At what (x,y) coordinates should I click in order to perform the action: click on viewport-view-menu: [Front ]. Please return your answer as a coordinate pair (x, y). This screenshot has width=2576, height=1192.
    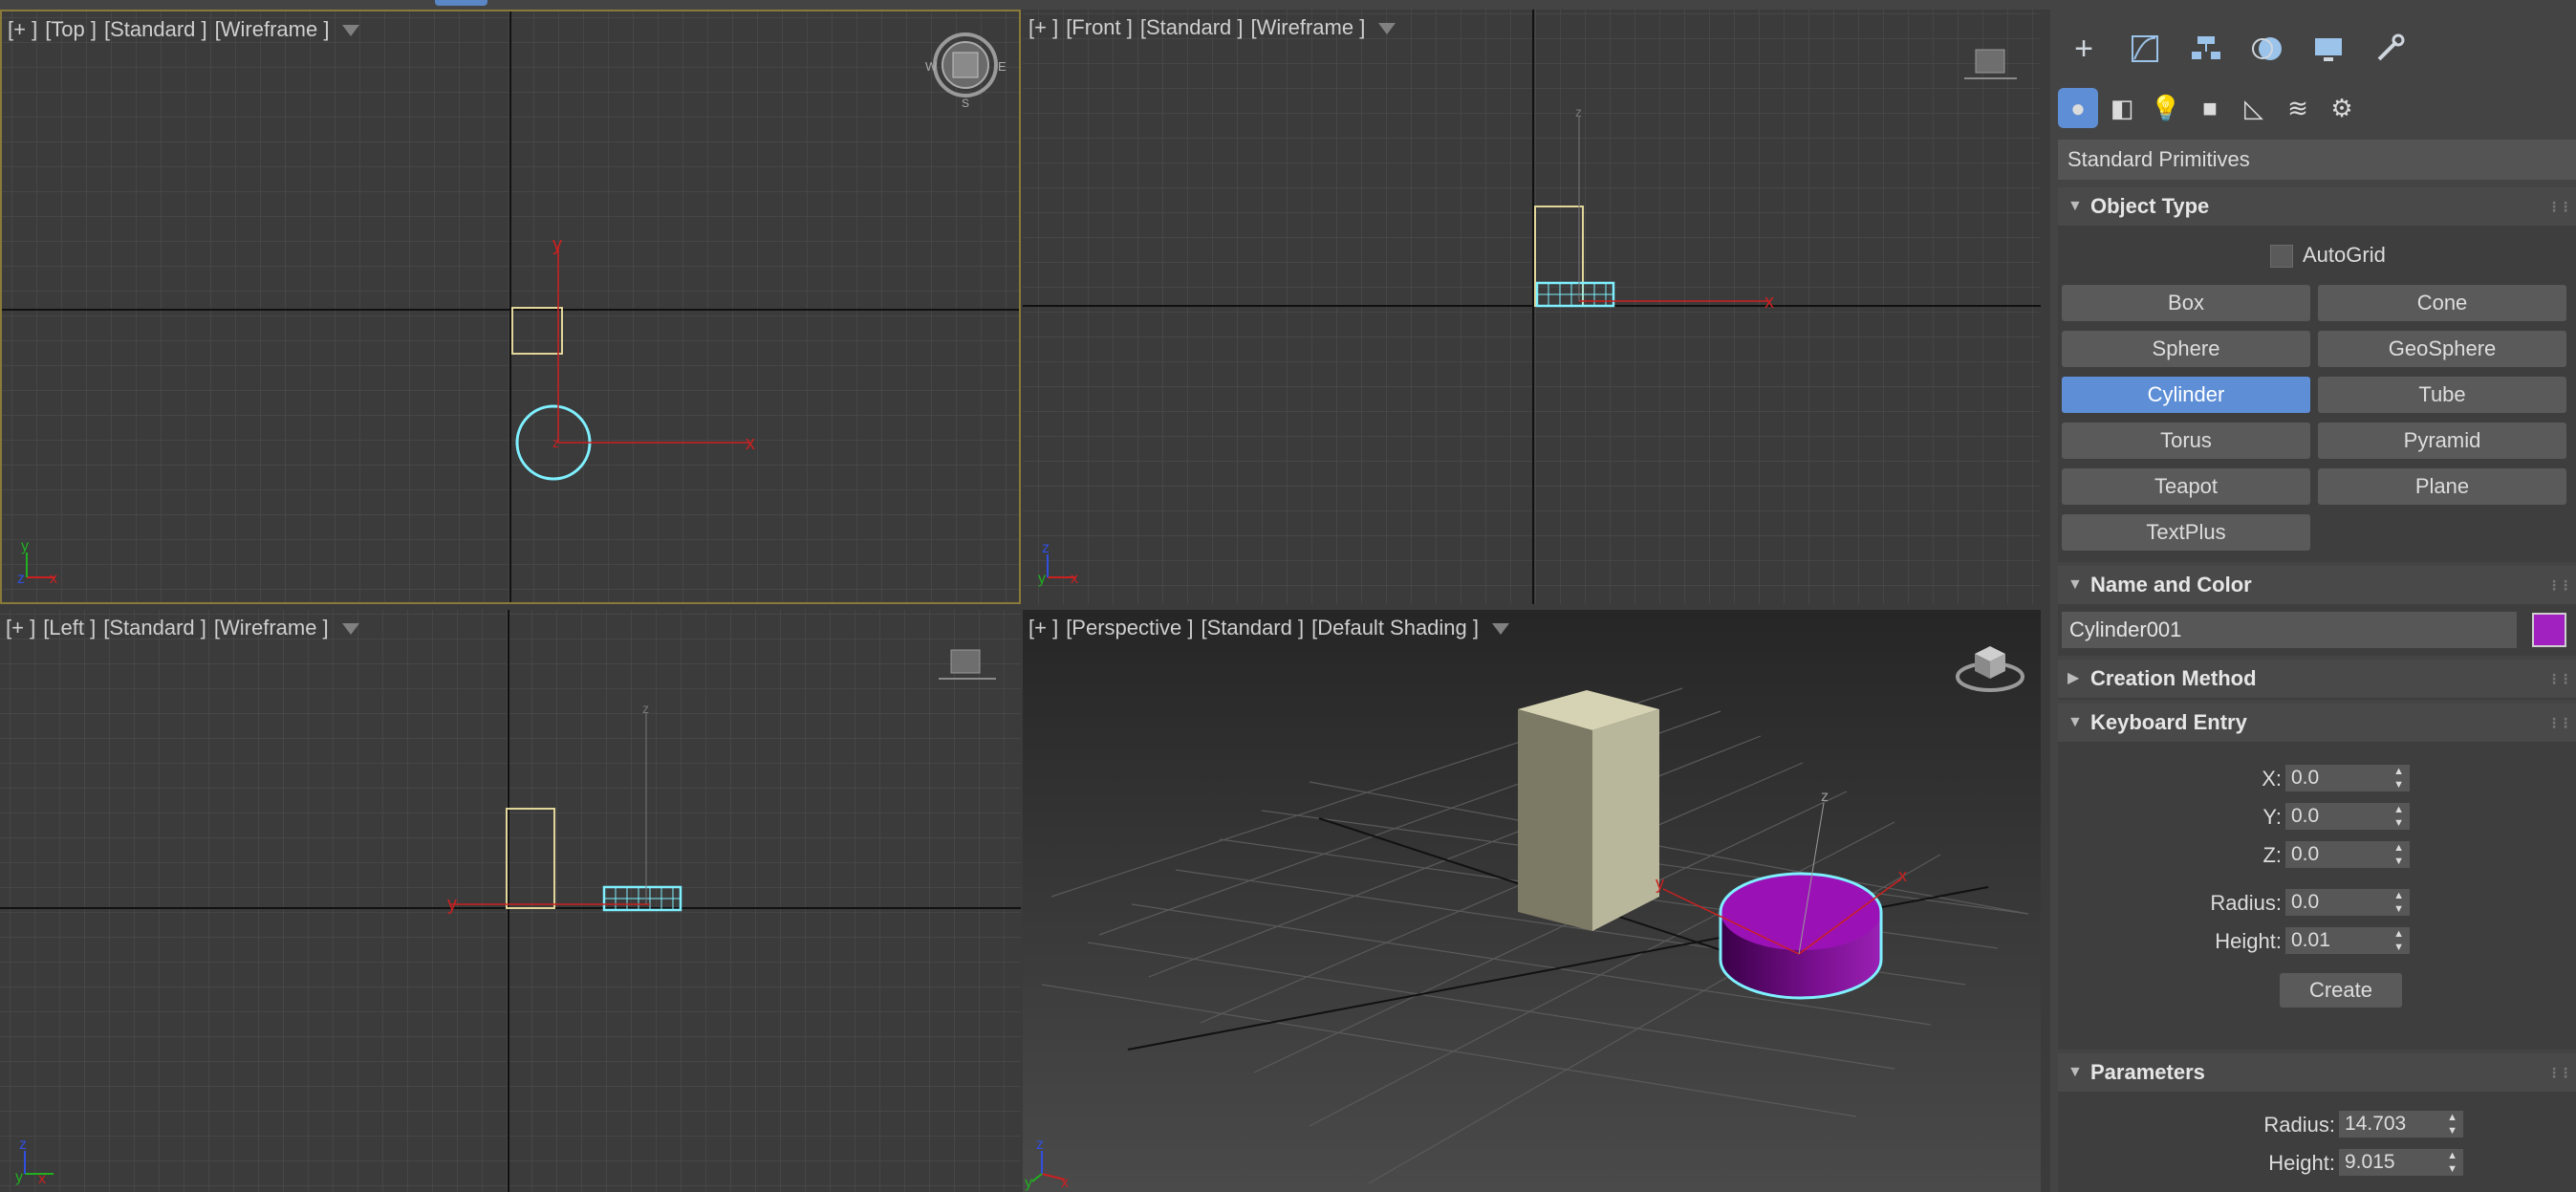
    Looking at the image, I should click on (1099, 27).